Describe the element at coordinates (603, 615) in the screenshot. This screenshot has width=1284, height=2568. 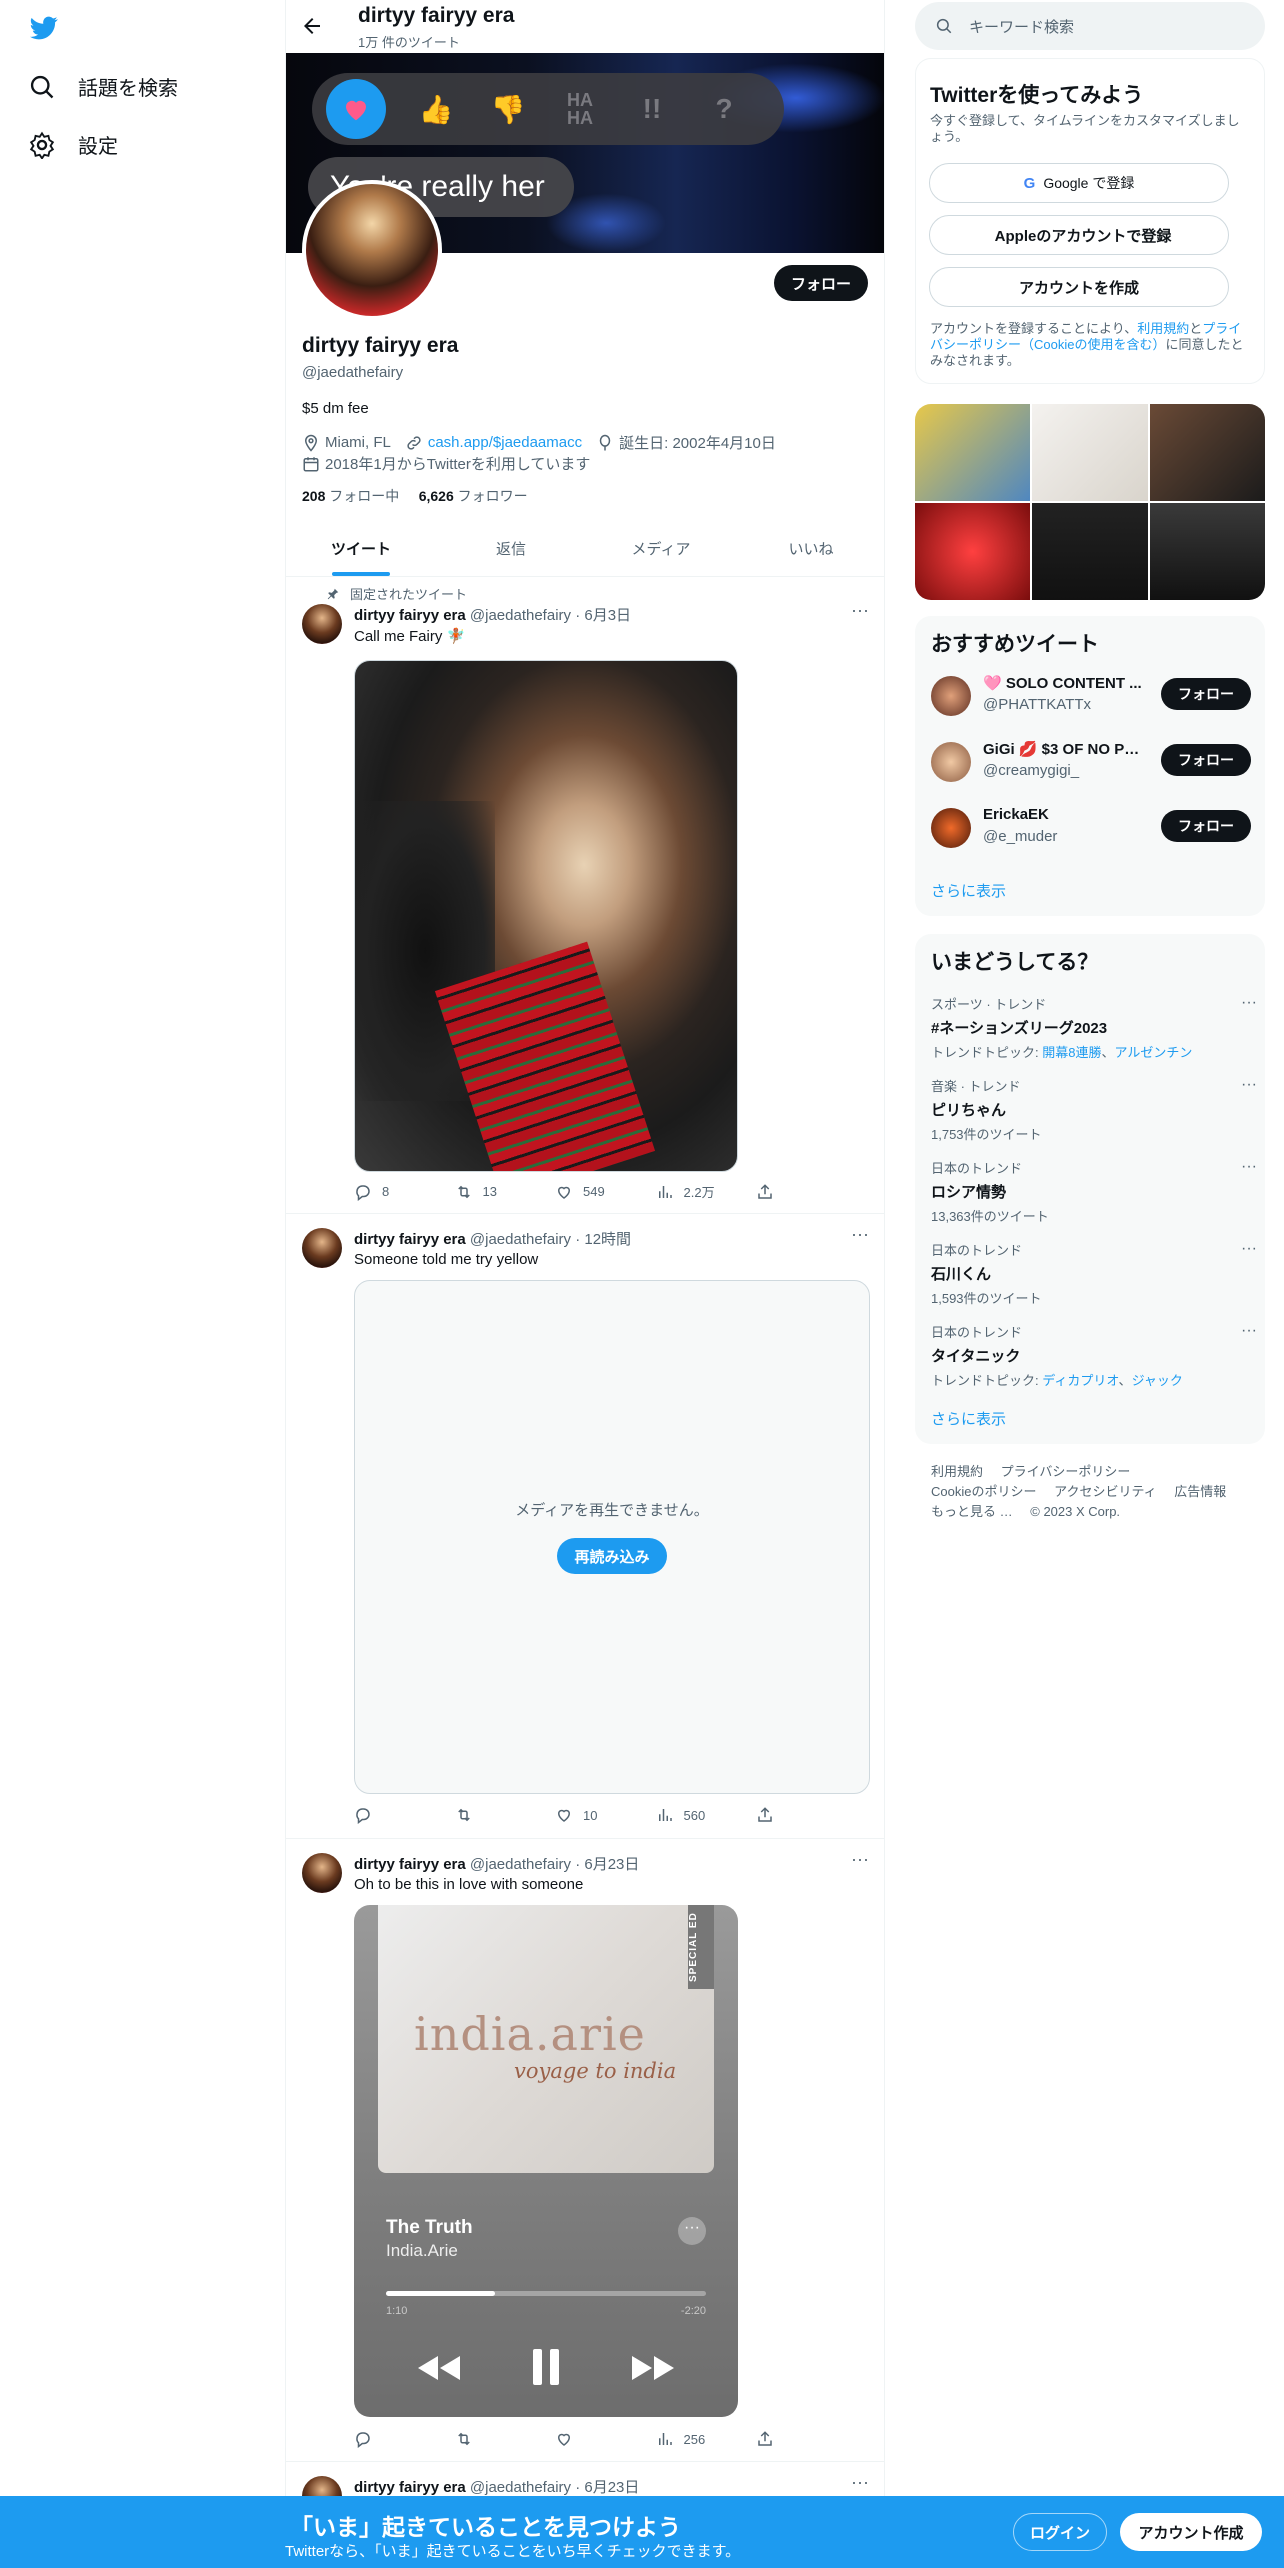
I see `tweet-date: · 6月3日` at that location.